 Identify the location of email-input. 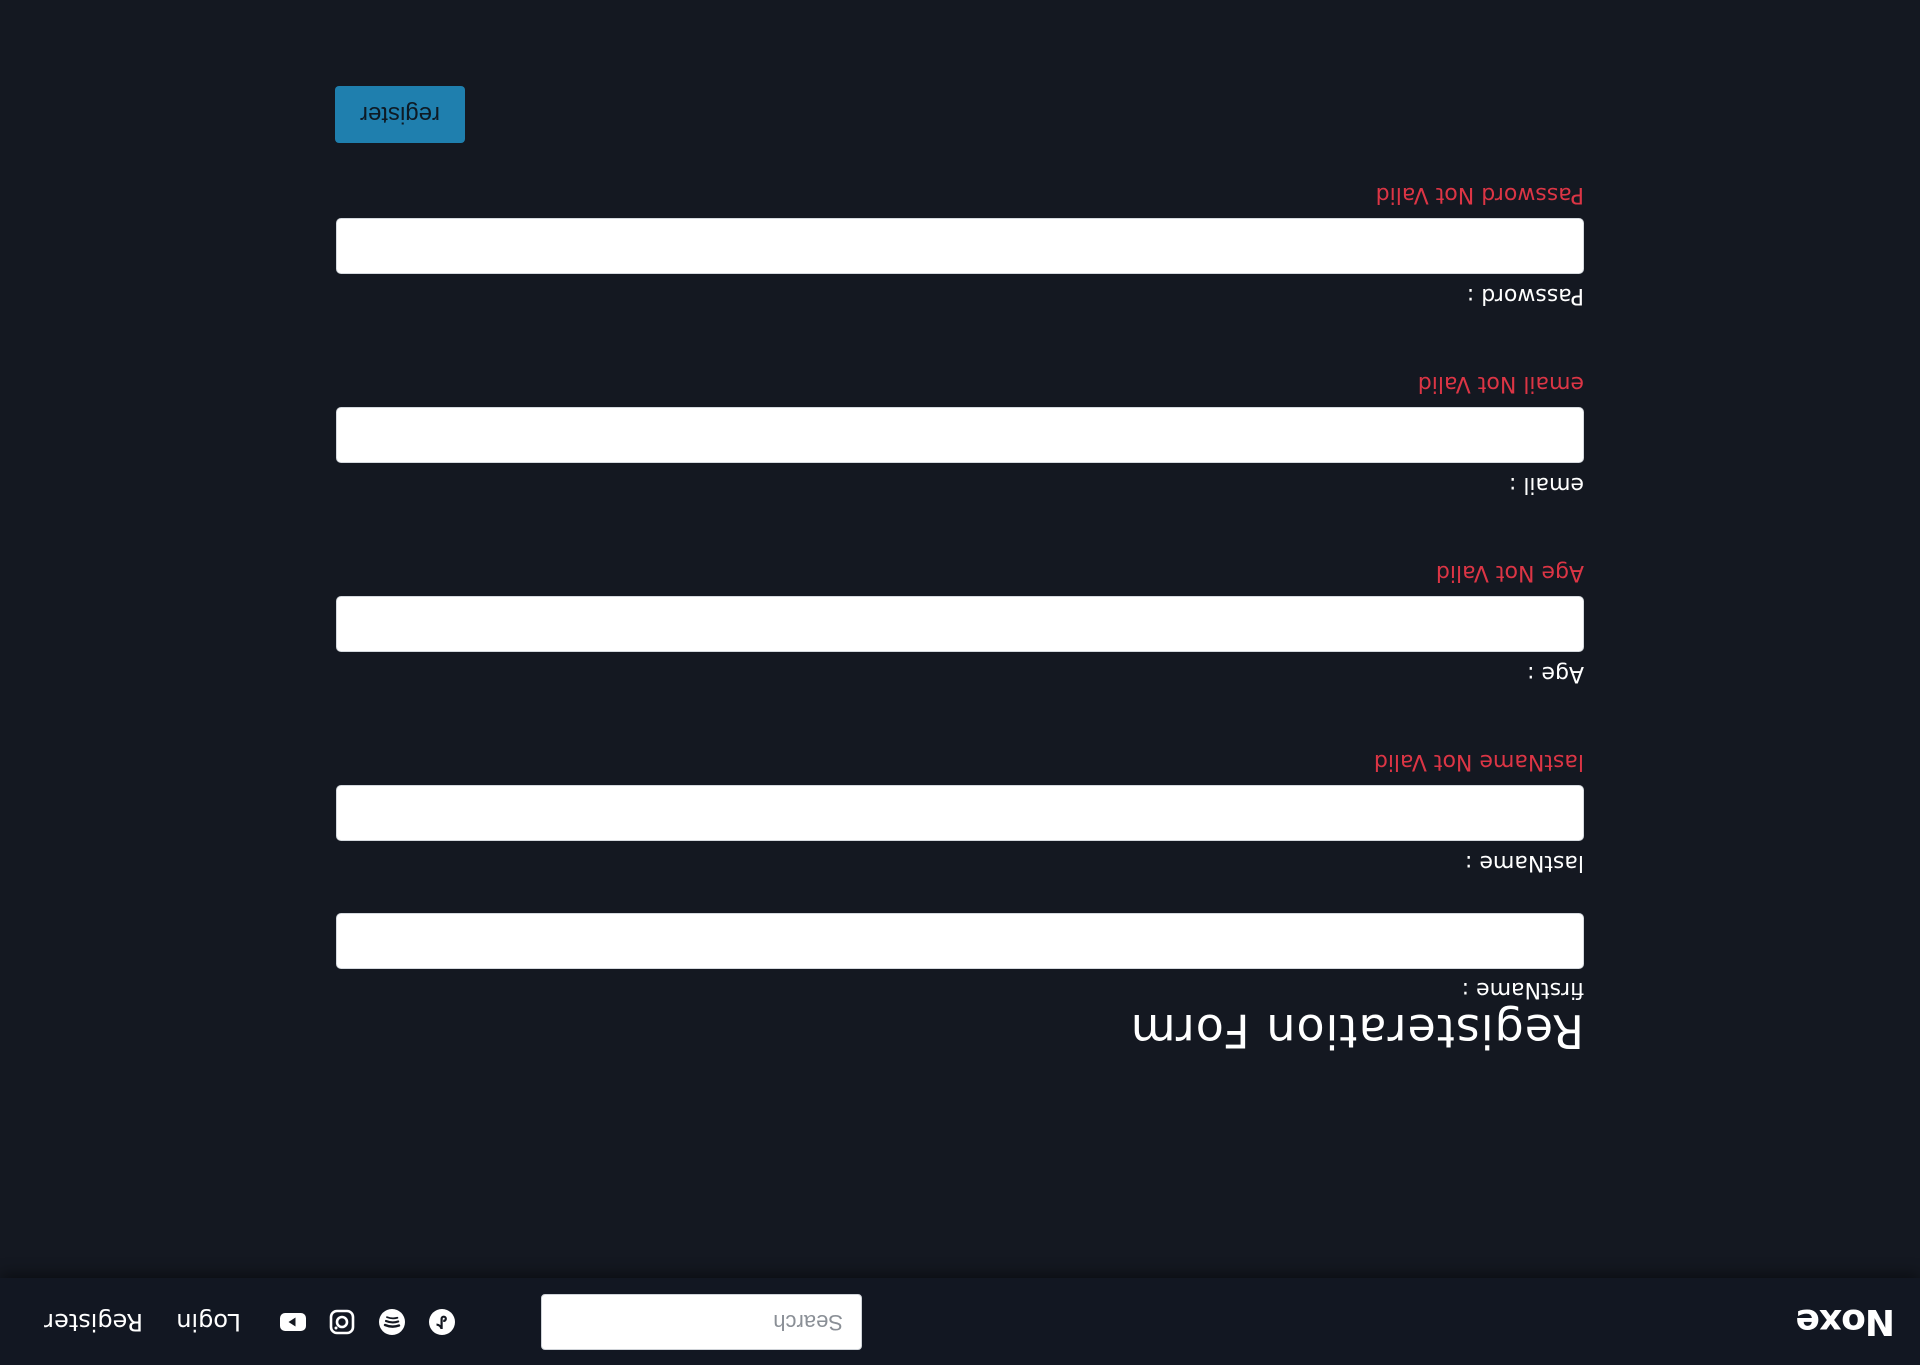
(960, 435).